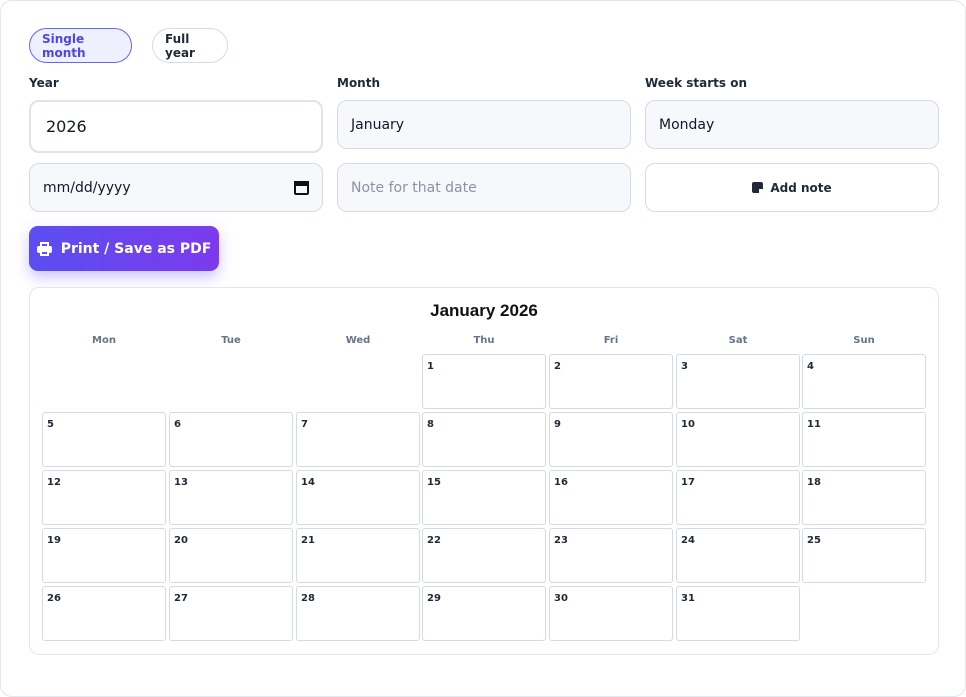 Image resolution: width=966 pixels, height=697 pixels. Describe the element at coordinates (308, 540) in the screenshot. I see `day-number: 21` at that location.